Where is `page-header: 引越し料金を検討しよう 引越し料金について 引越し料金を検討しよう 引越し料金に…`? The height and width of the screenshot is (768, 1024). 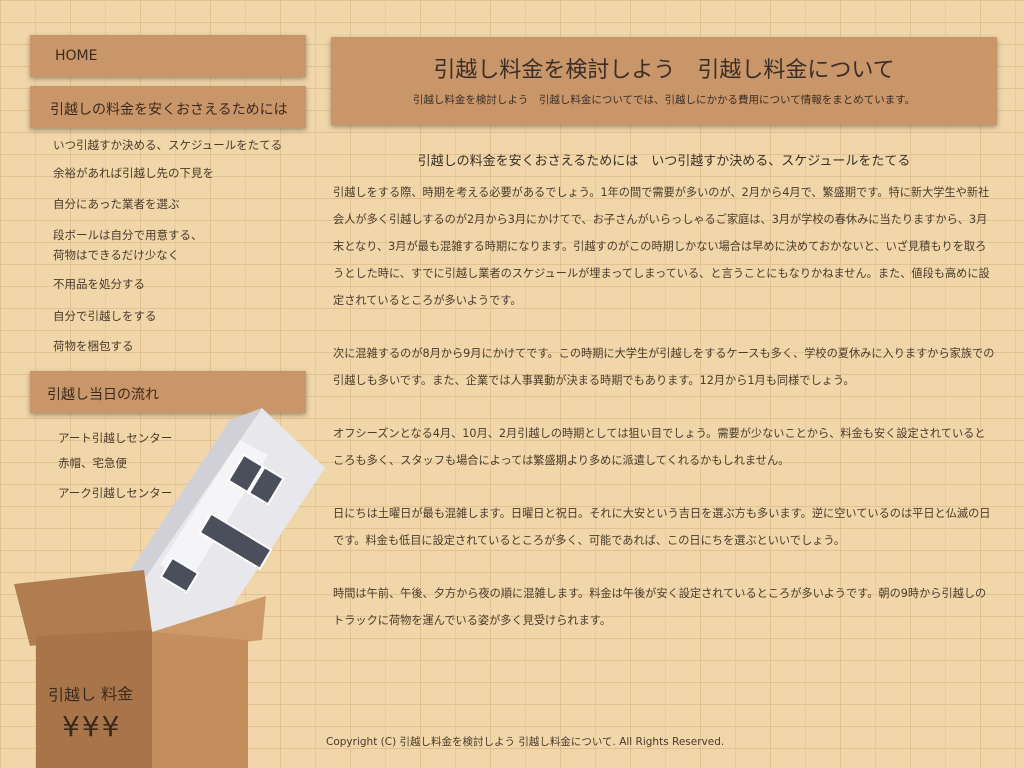
page-header: 引越し料金を検討しよう 引越し料金について 引越し料金を検討しよう 引越し料金に… is located at coordinates (664, 81).